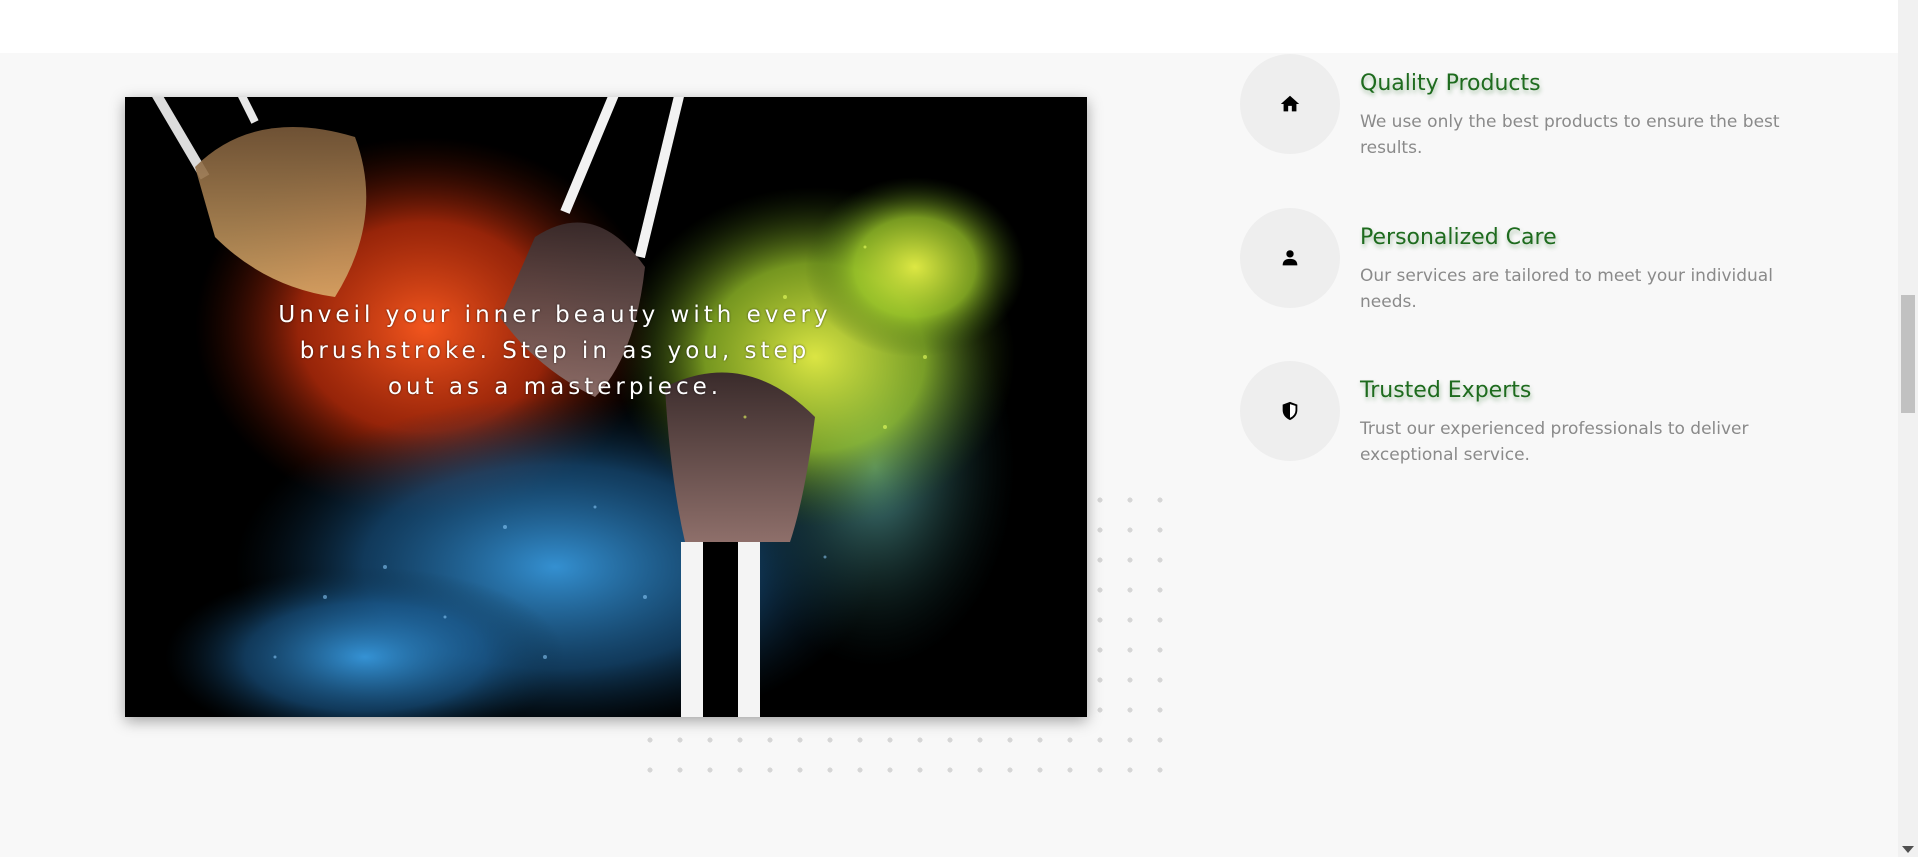 The image size is (1918, 857). Describe the element at coordinates (1908, 428) in the screenshot. I see `page-scrollbar` at that location.